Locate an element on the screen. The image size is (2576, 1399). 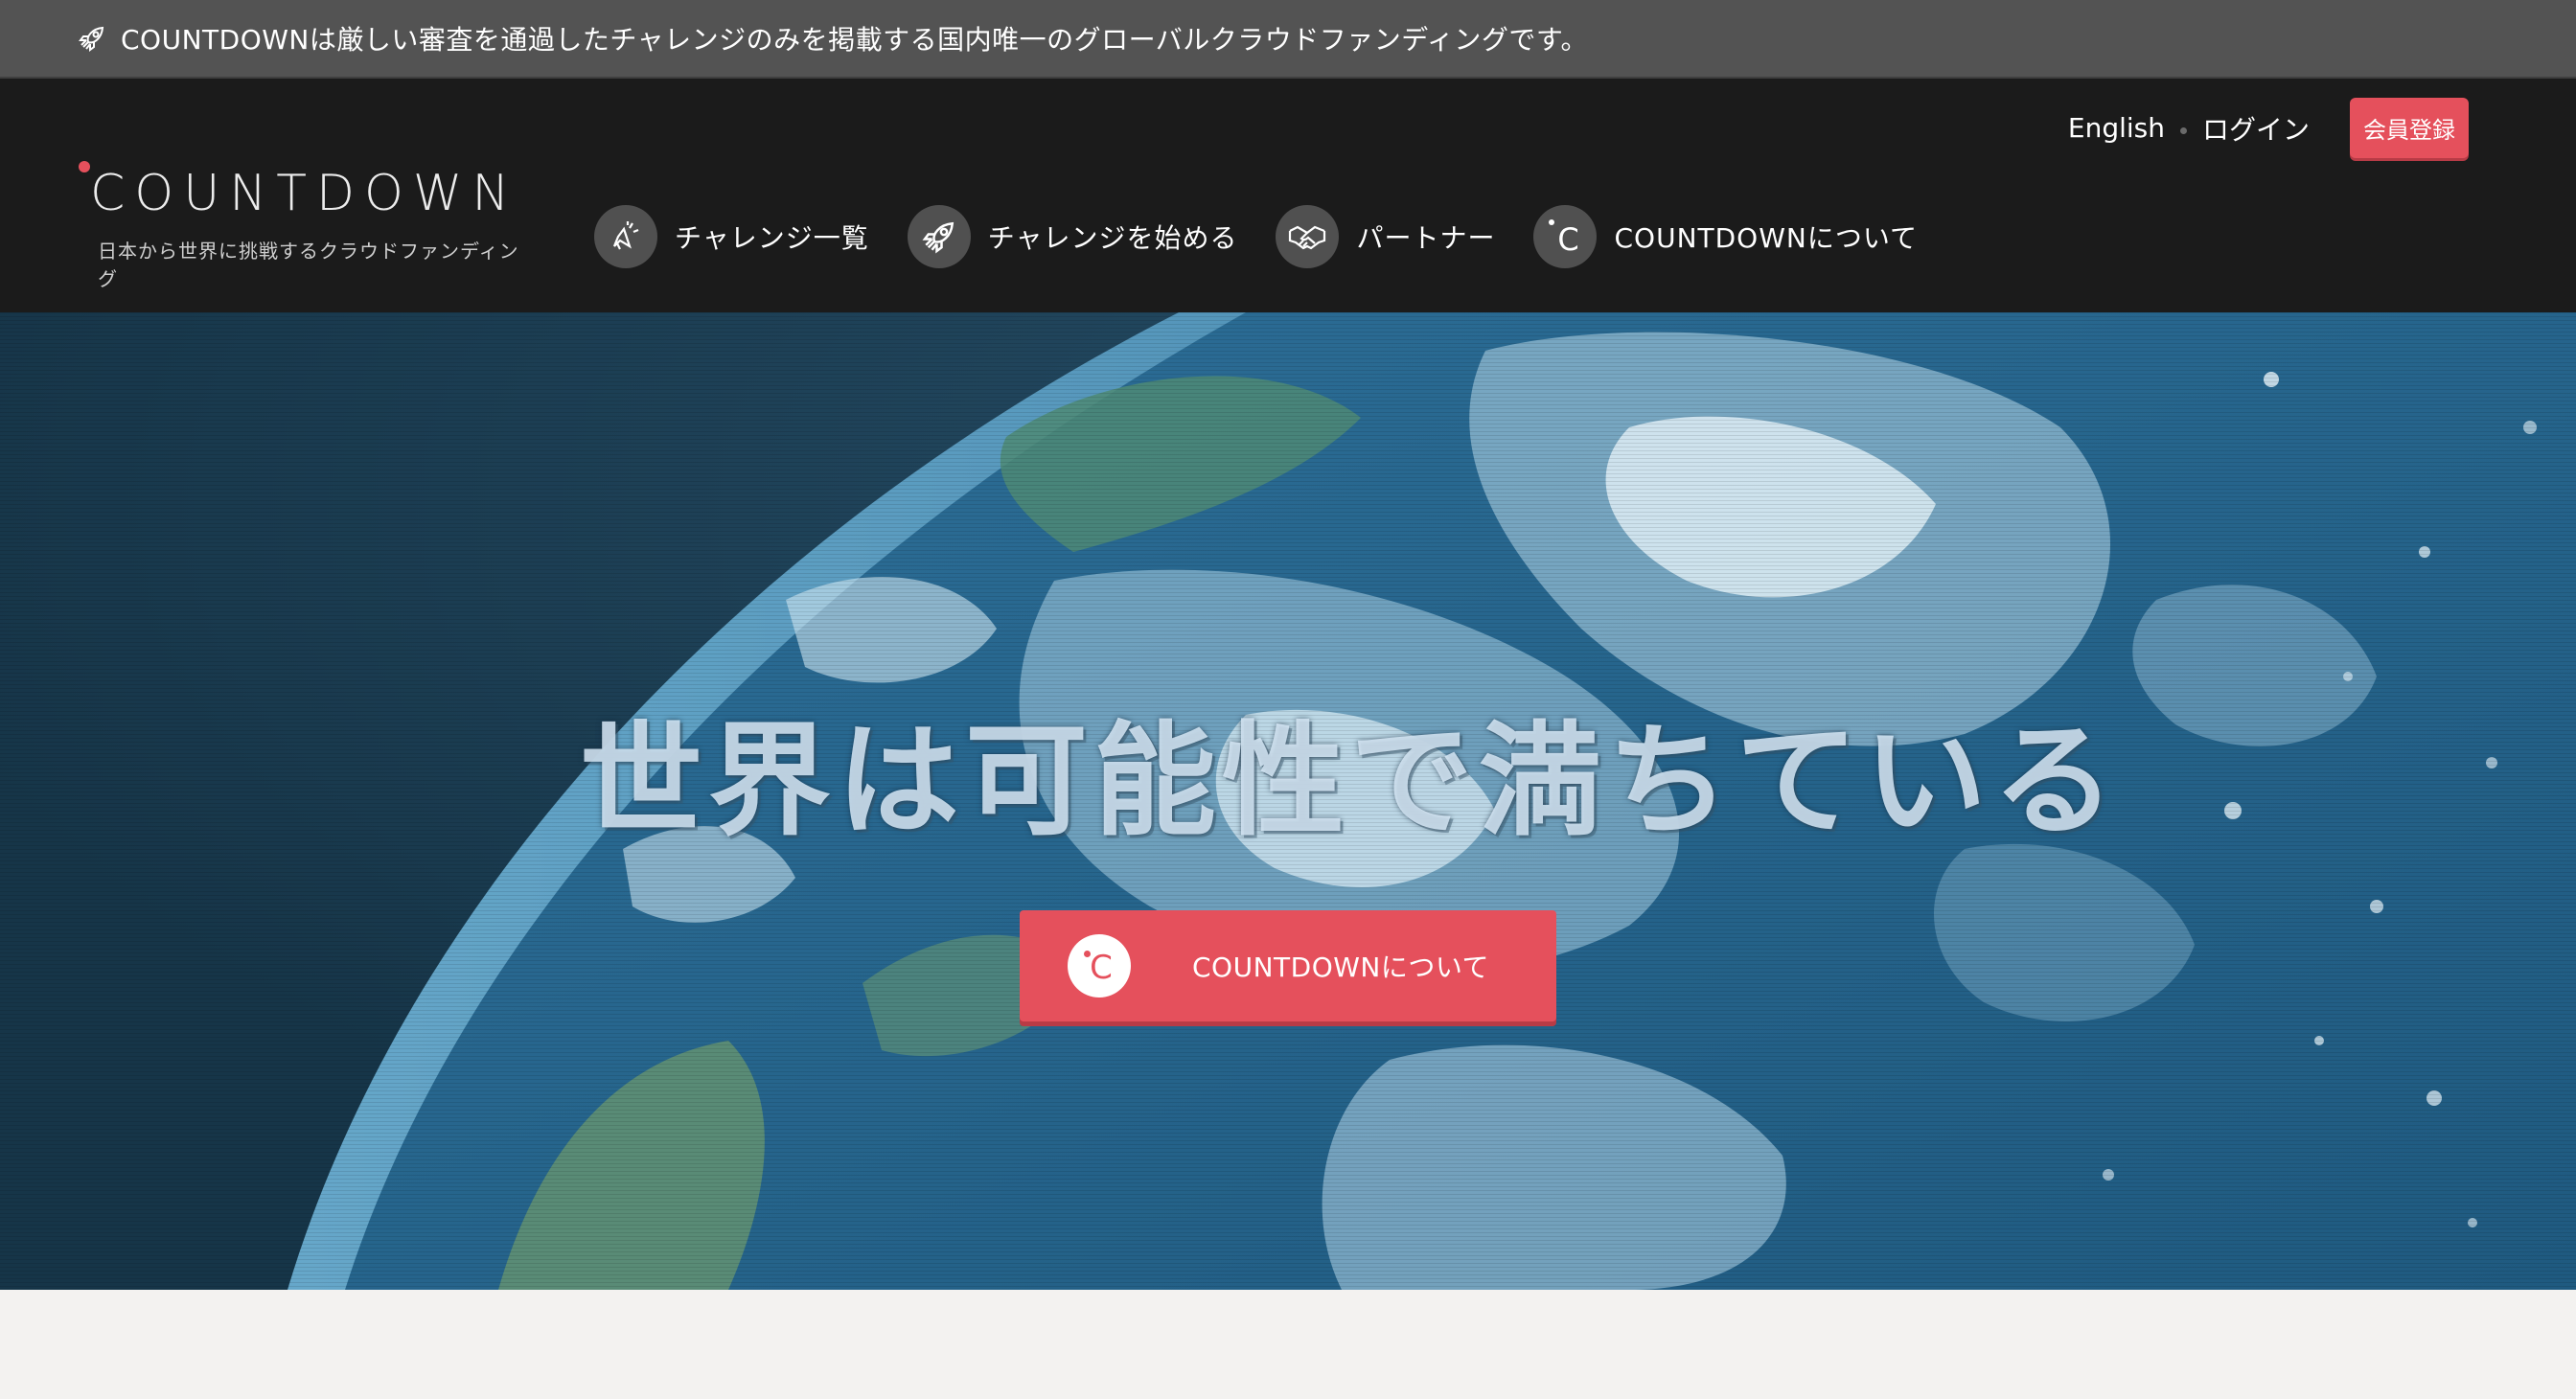
main-nav: チャレンジ一覧 チャレンジを始める パートナー C COUNTDOWNについて is located at coordinates (1275, 236).